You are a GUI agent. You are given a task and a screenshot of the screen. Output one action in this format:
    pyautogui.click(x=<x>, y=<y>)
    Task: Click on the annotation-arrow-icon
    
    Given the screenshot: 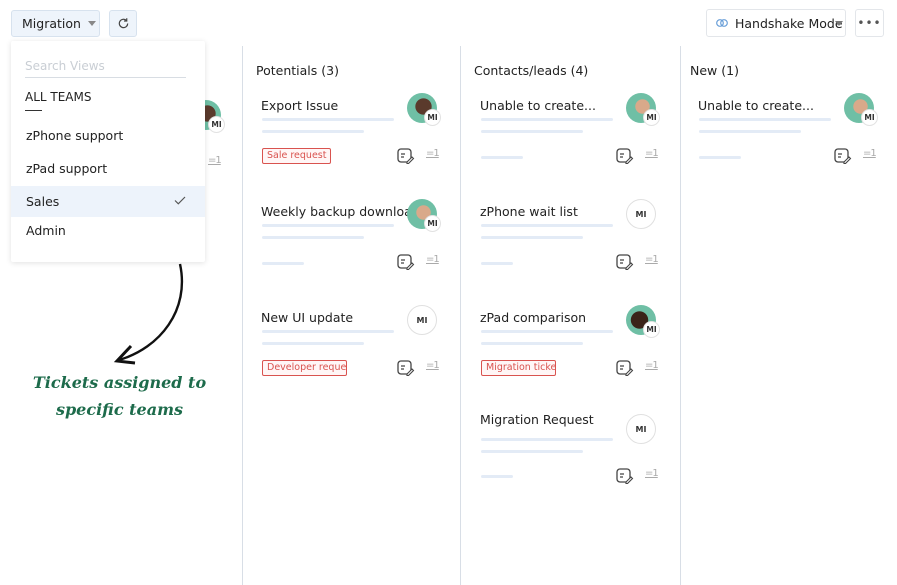 What is the action you would take?
    pyautogui.click(x=148, y=314)
    